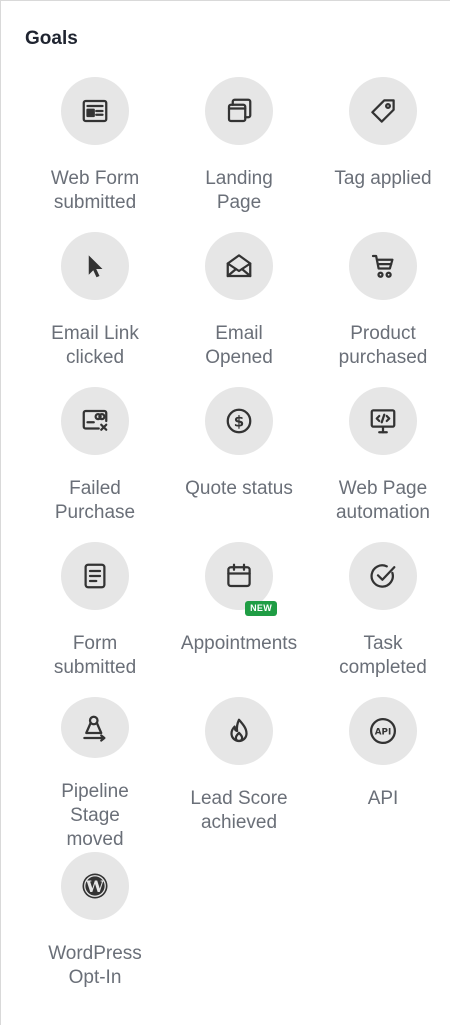  What do you see at coordinates (239, 731) in the screenshot?
I see `flame-icon` at bounding box center [239, 731].